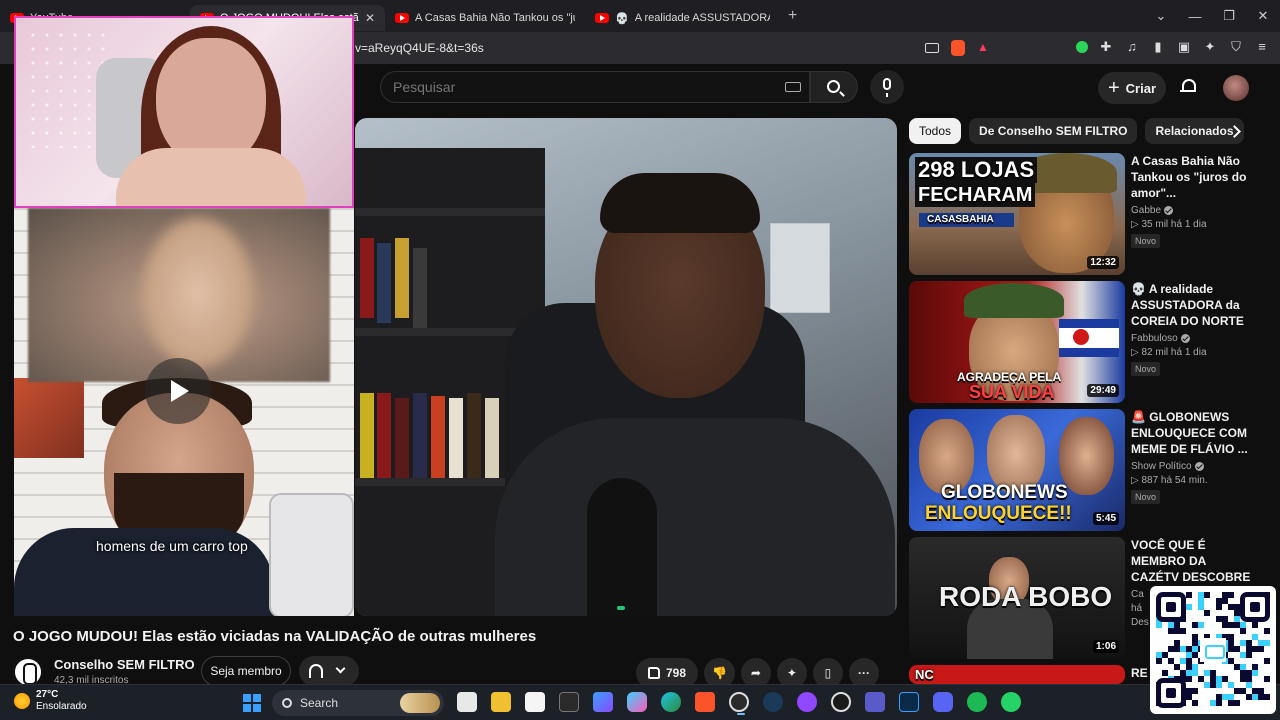 The height and width of the screenshot is (720, 1280). Describe the element at coordinates (124, 664) in the screenshot. I see `channel-name-main: Conselho SEM FILTRO` at that location.